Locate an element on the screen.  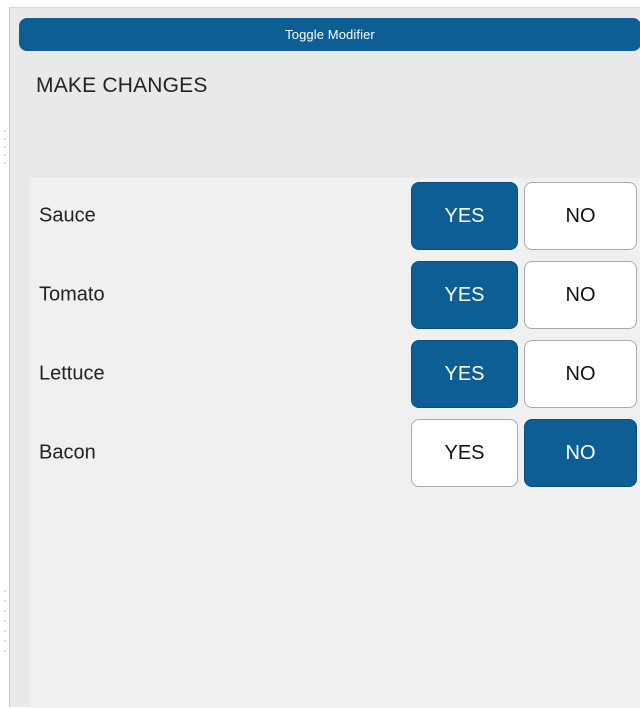
window-title: Toggle Modifier is located at coordinates (330, 34).